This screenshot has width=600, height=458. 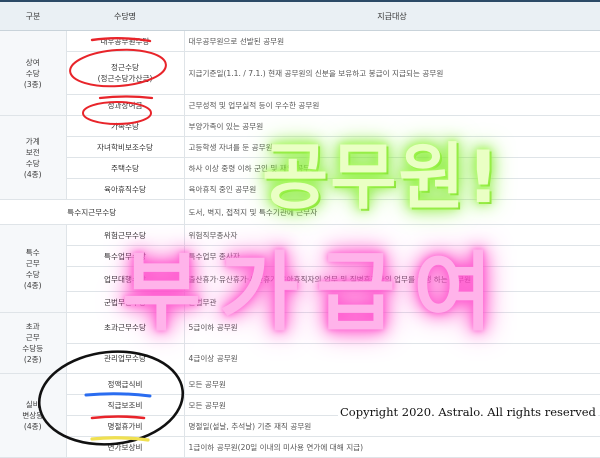 What do you see at coordinates (125, 384) in the screenshot?
I see `allowance-name: 정액급식비` at bounding box center [125, 384].